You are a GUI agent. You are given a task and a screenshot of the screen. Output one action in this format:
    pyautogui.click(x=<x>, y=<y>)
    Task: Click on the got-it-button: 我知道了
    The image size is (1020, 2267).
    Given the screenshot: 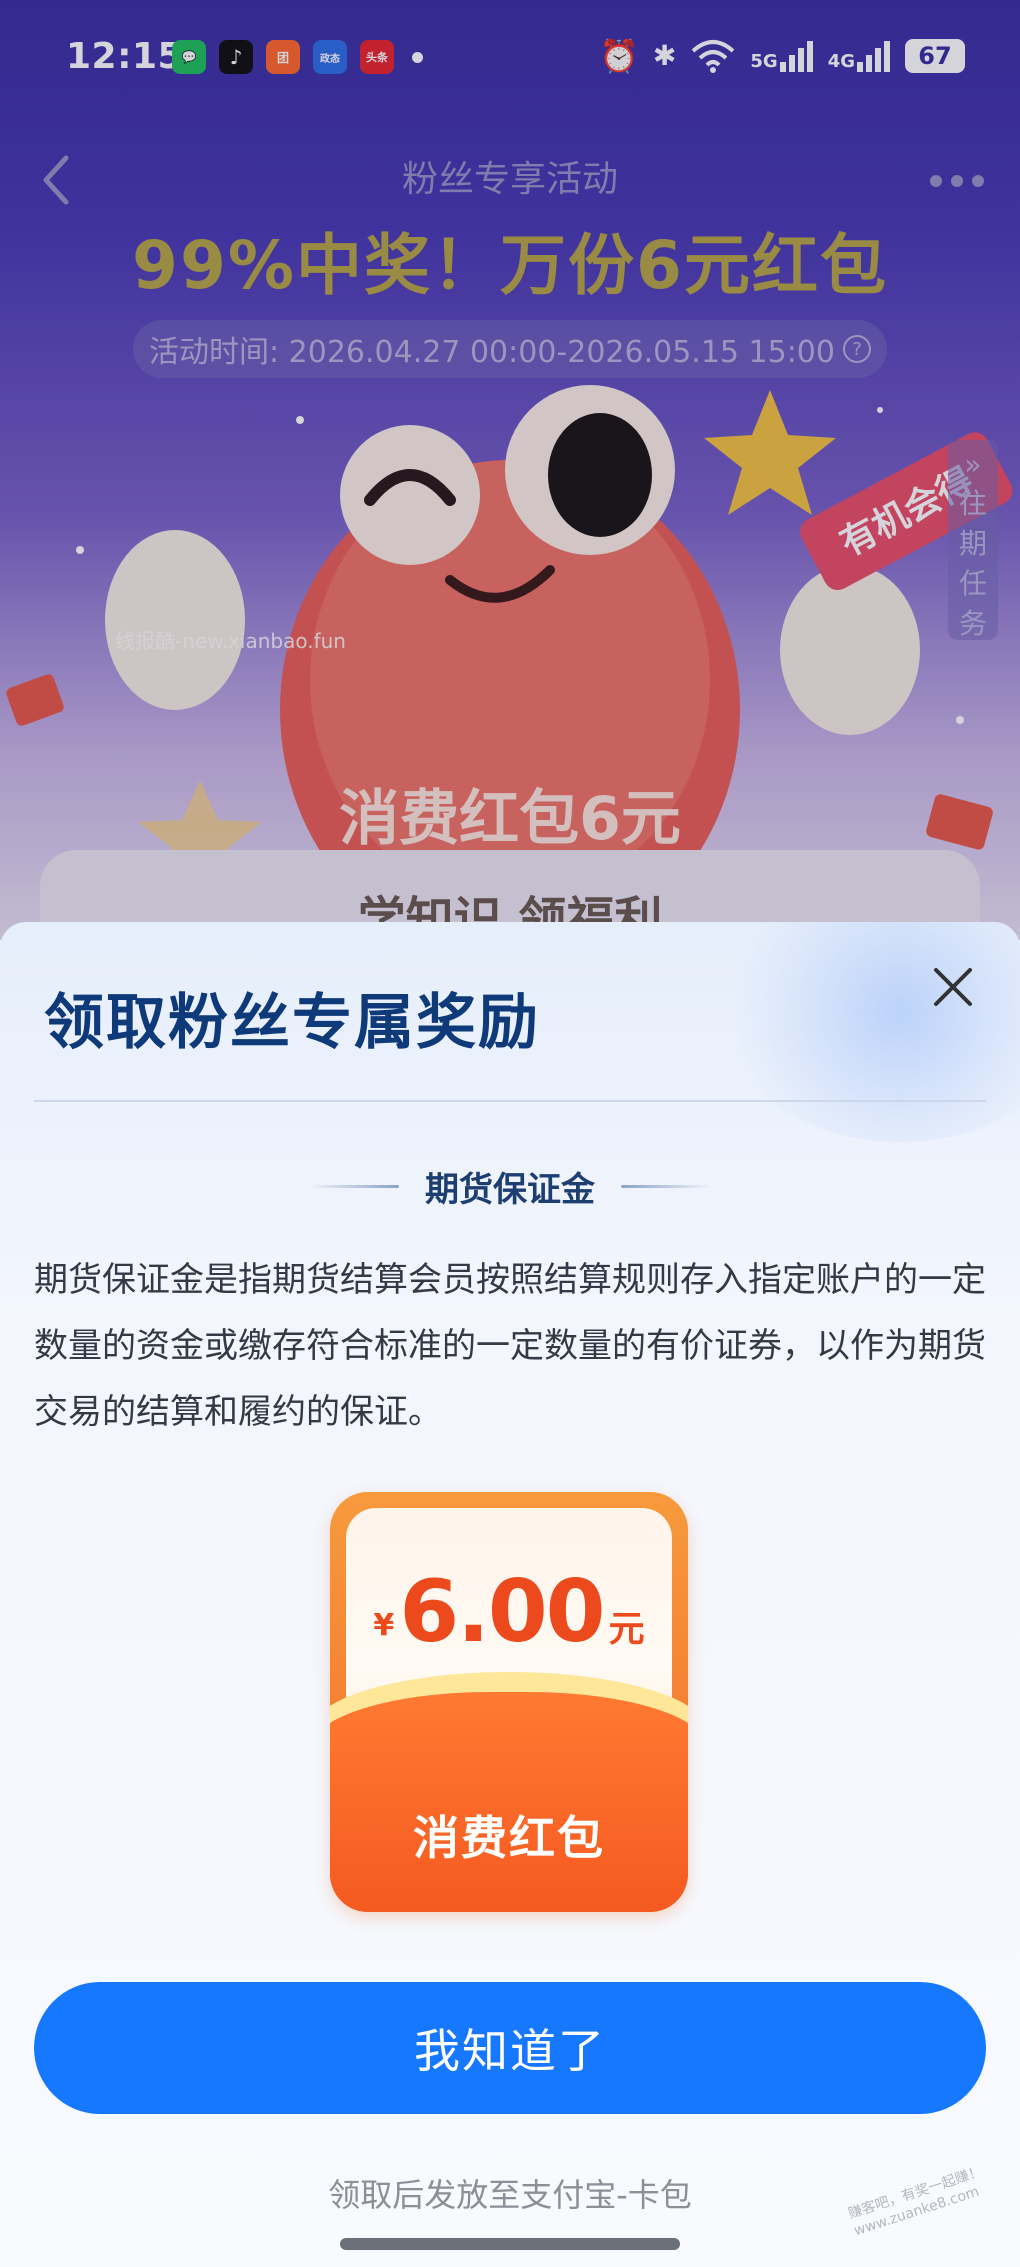 What is the action you would take?
    pyautogui.click(x=510, y=2048)
    